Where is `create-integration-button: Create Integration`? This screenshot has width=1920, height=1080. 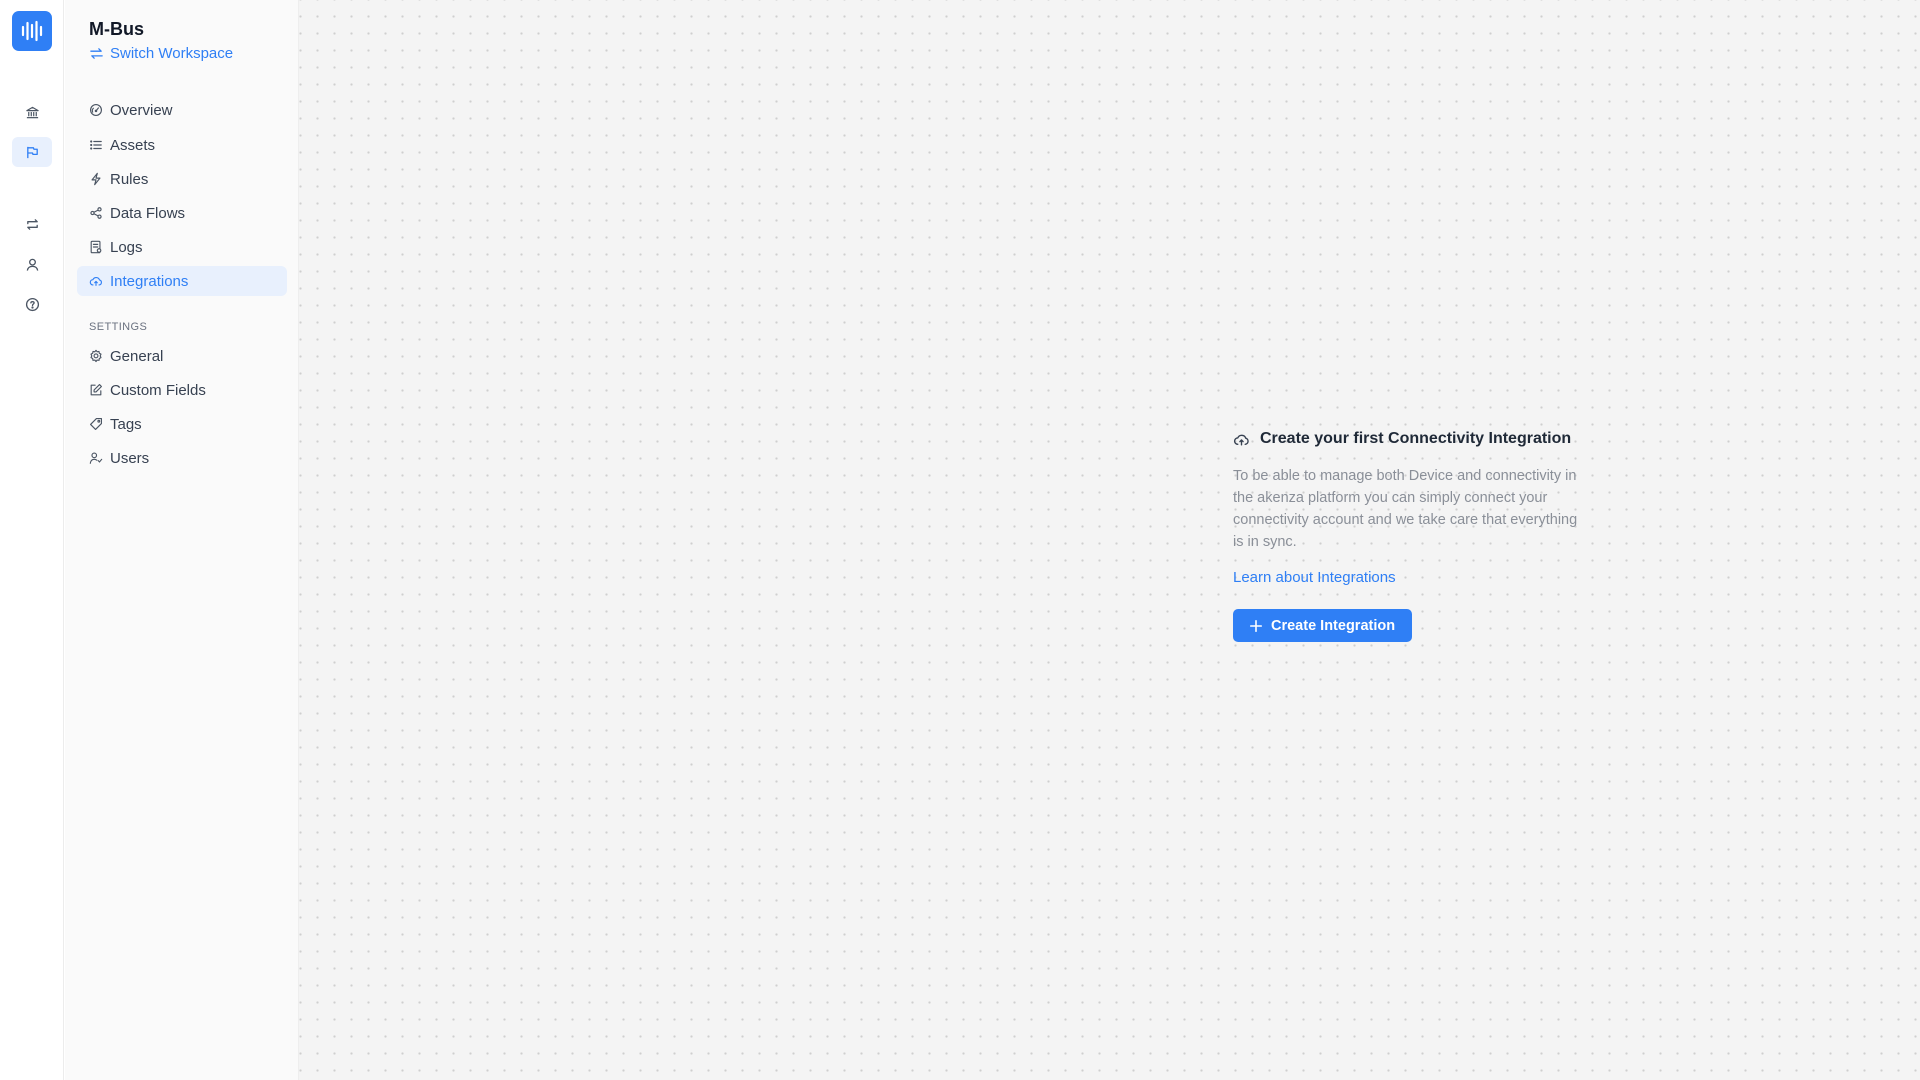
create-integration-button: Create Integration is located at coordinates (1322, 625).